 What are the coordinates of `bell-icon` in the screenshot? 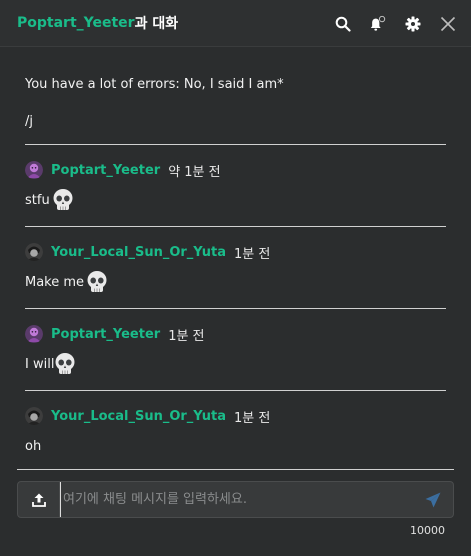 It's located at (378, 23).